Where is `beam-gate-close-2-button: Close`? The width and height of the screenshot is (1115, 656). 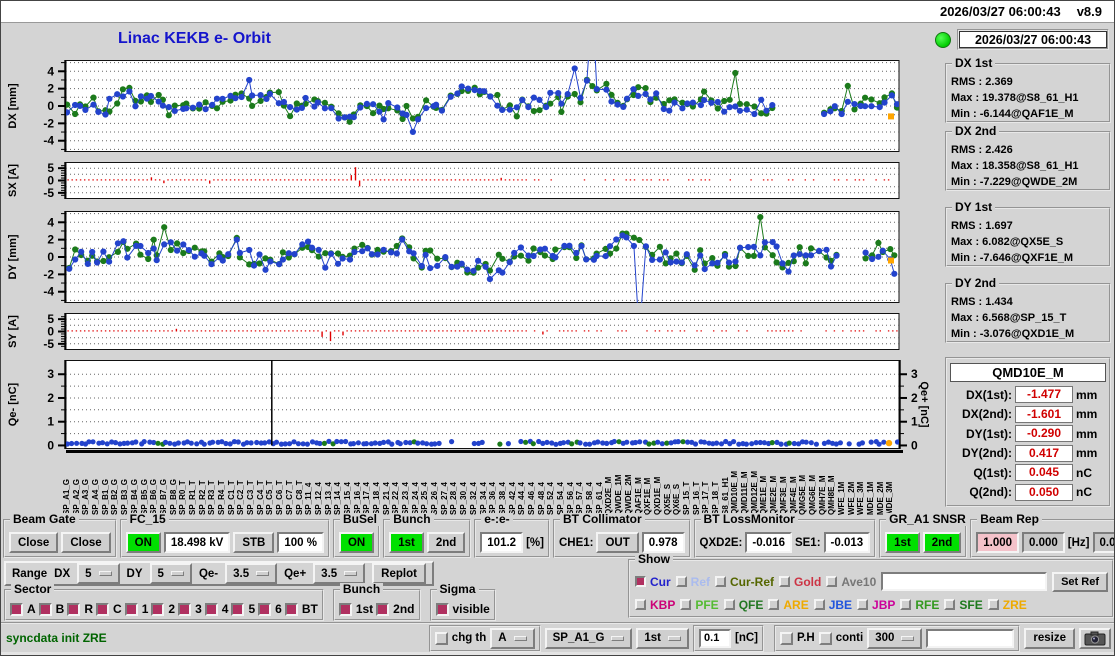
beam-gate-close-2-button: Close is located at coordinates (86, 542).